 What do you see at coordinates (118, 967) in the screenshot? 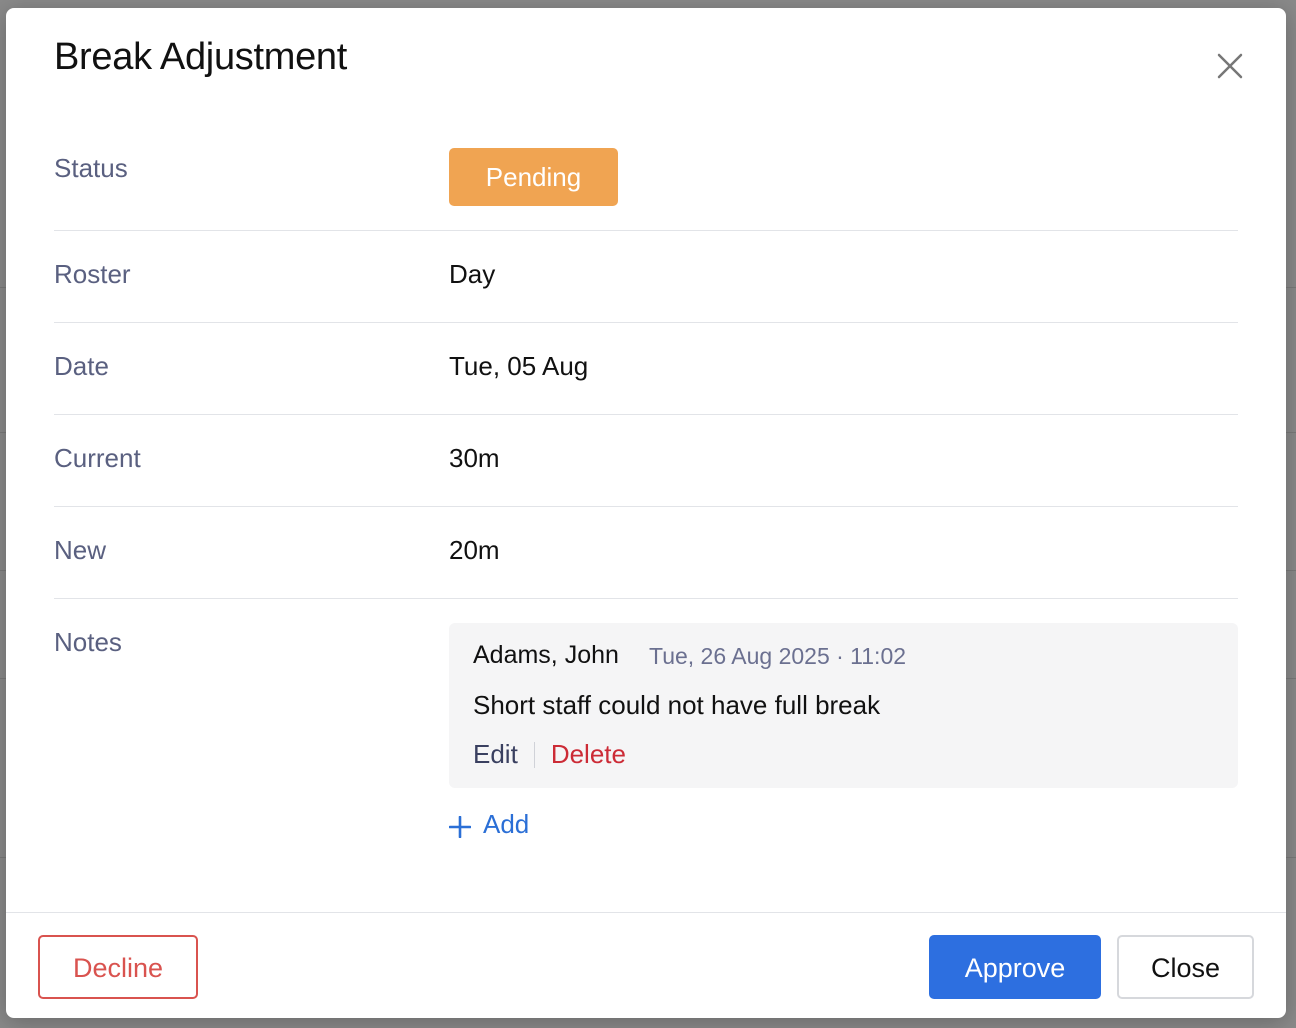
I see `decline-button: Decline` at bounding box center [118, 967].